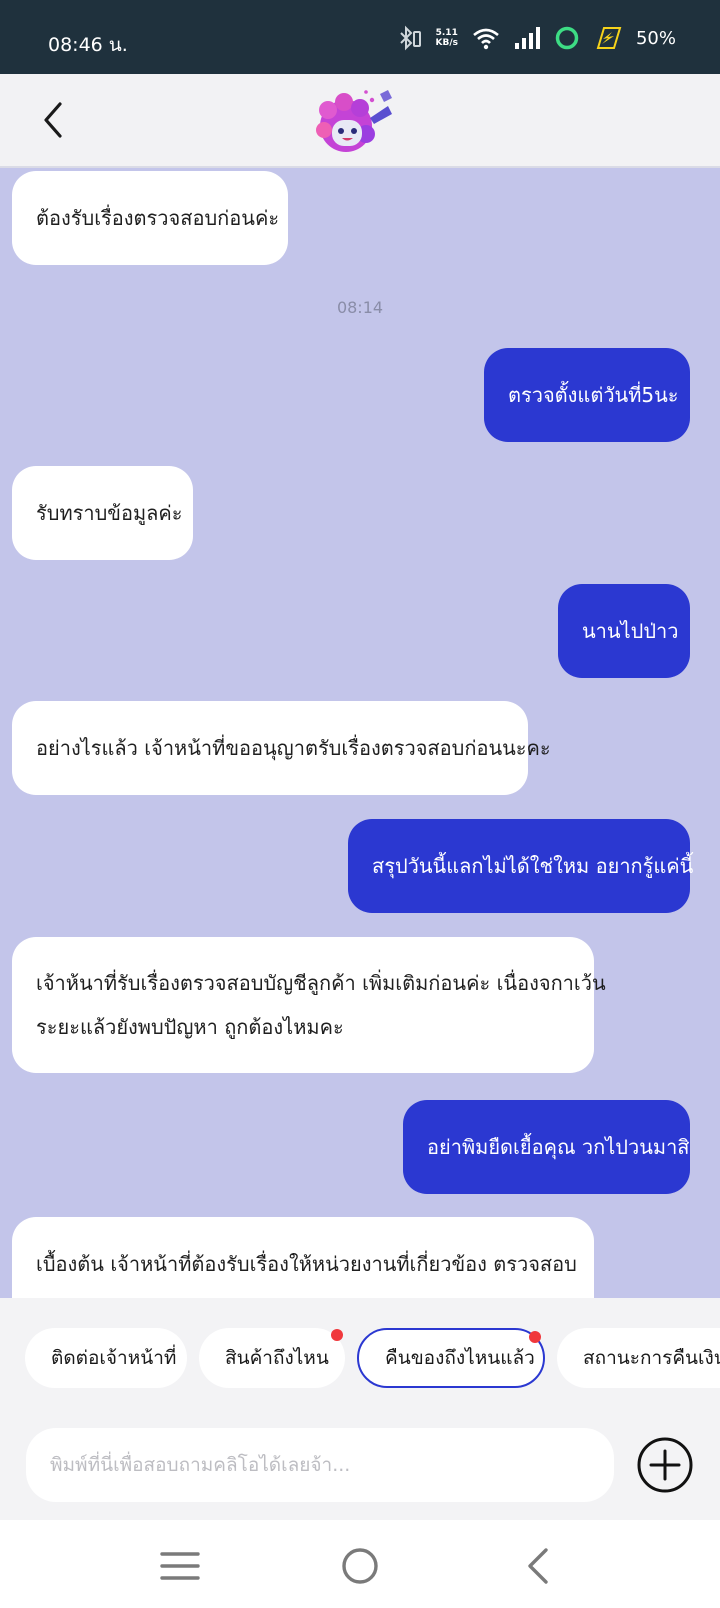 This screenshot has height=1608, width=720. What do you see at coordinates (360, 37) in the screenshot?
I see `status-bar: 08:46 น. 5.11 KB/s 50%` at bounding box center [360, 37].